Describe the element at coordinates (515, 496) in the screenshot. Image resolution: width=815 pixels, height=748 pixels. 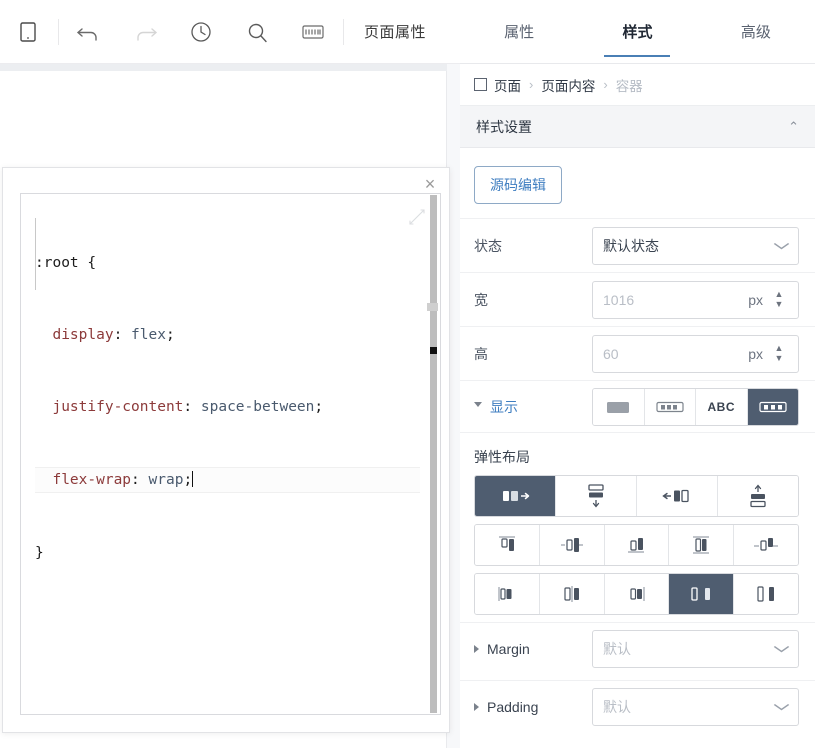
I see `flex-direction-row-option` at that location.